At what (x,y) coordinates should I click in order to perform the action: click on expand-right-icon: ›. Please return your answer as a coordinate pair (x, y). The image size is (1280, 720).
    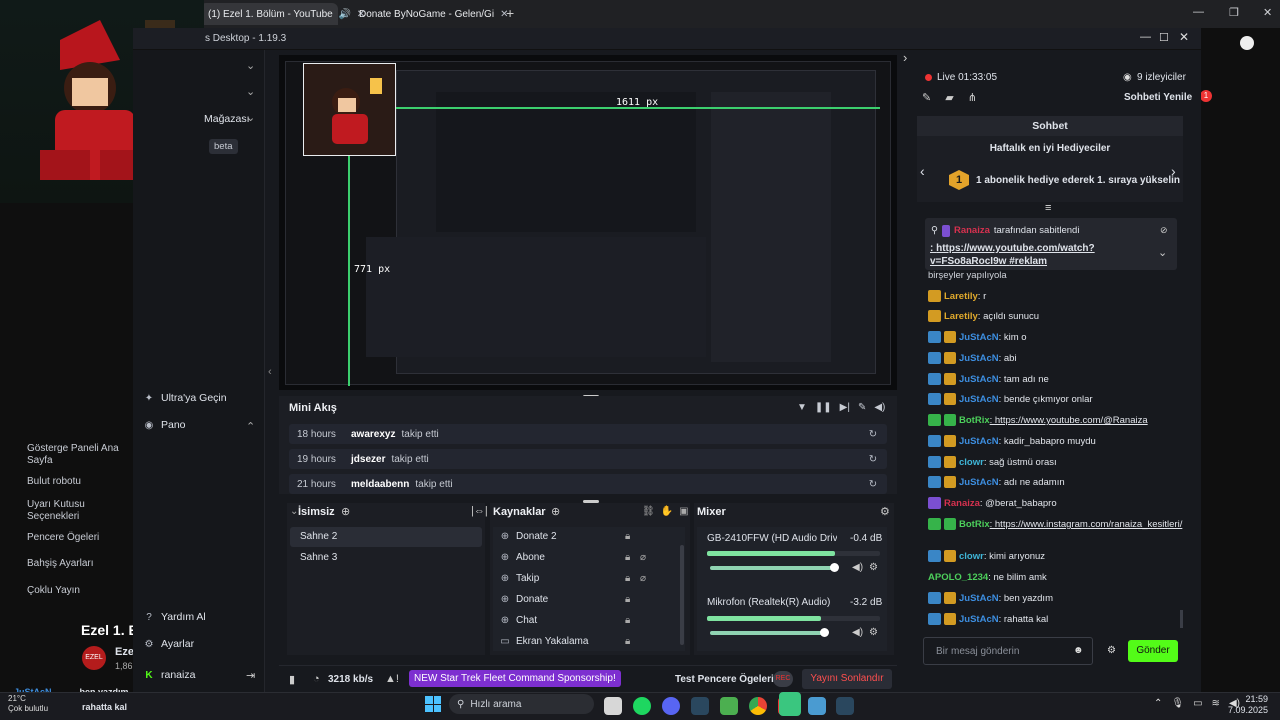
    Looking at the image, I should click on (905, 57).